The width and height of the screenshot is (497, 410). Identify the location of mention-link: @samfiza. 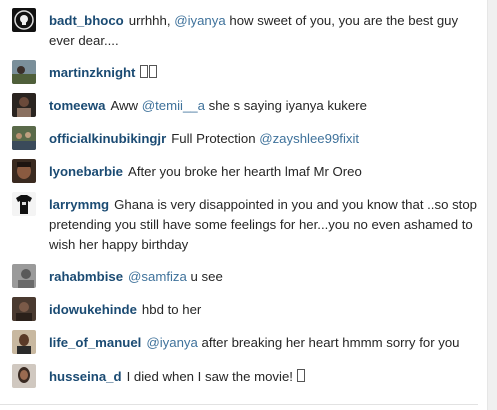
(157, 276).